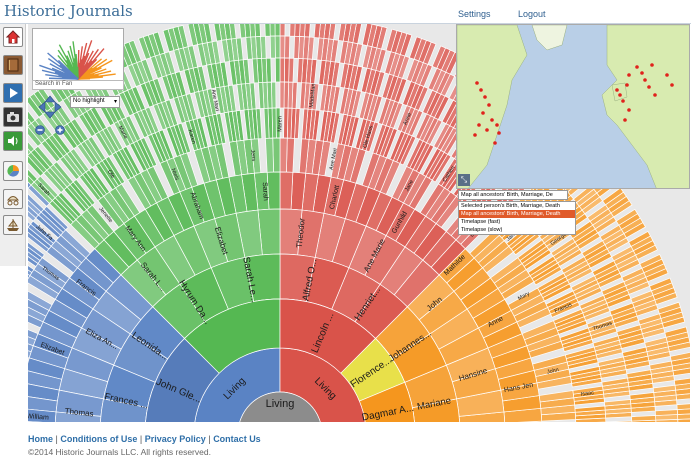  What do you see at coordinates (13, 171) in the screenshot?
I see `chart-icon` at bounding box center [13, 171].